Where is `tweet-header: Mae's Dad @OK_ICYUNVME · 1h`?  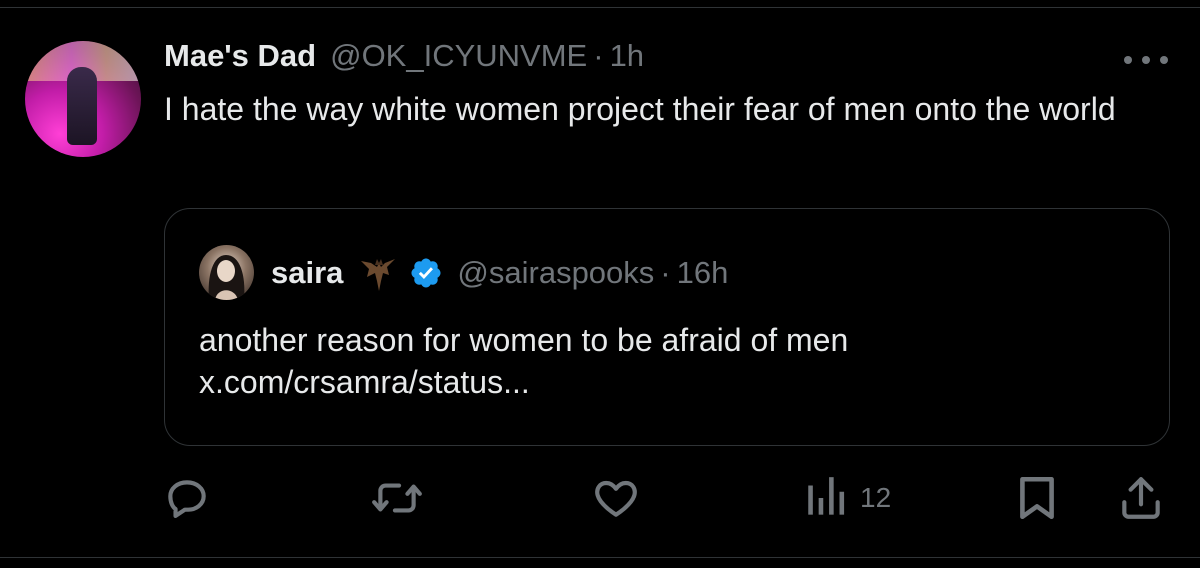 tweet-header: Mae's Dad @OK_ICYUNVME · 1h is located at coordinates (404, 60).